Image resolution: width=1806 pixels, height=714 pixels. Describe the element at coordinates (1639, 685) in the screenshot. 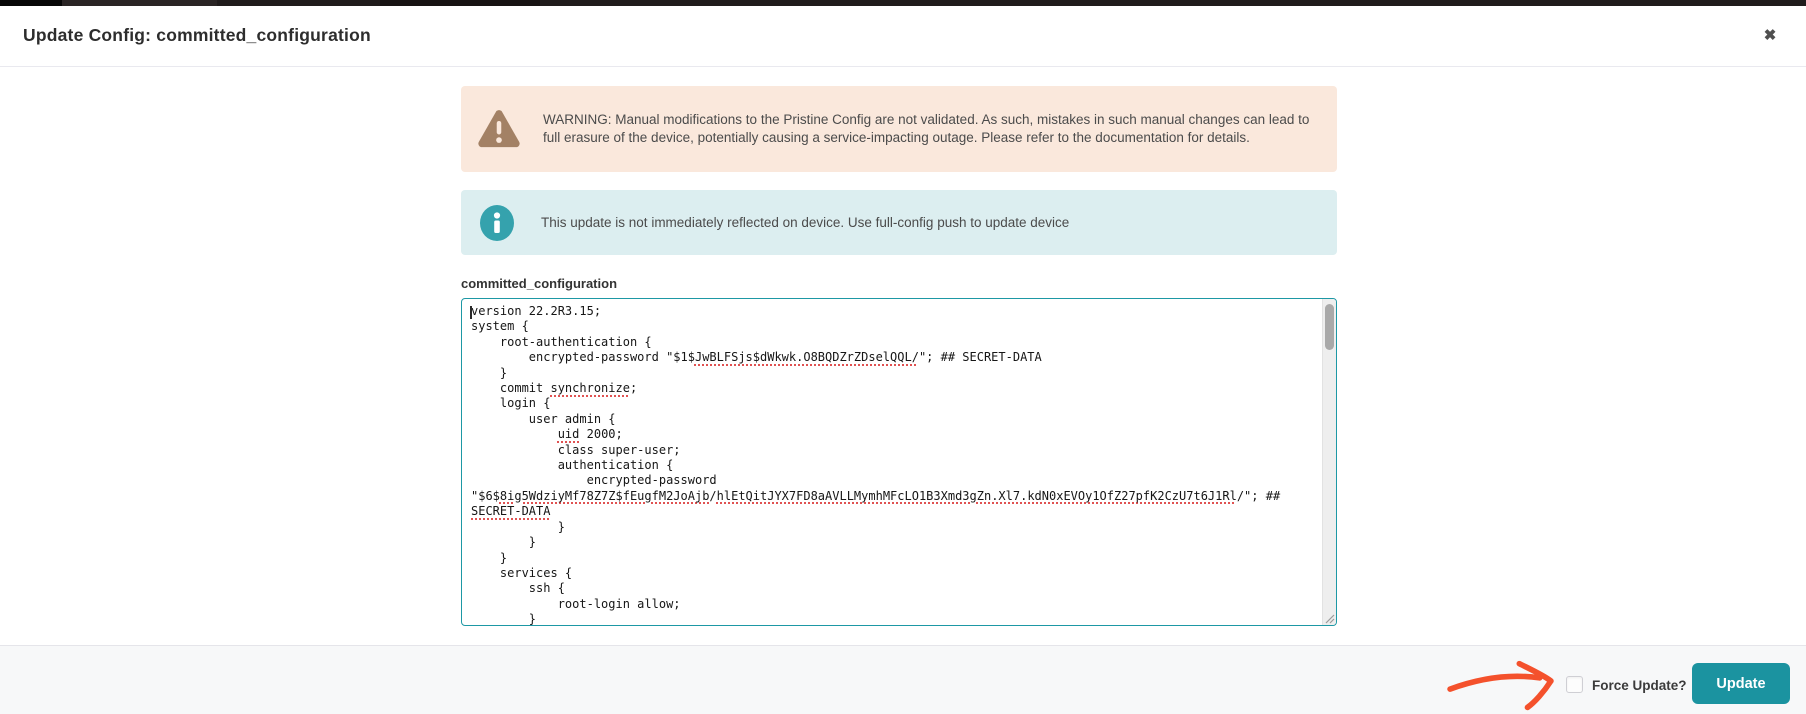

I see `force-update-label: Force Update?` at that location.